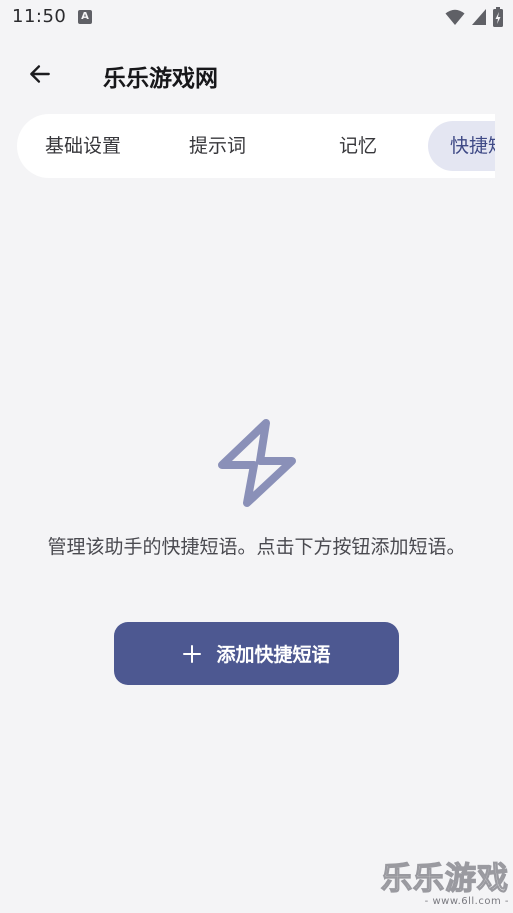 The height and width of the screenshot is (913, 513). What do you see at coordinates (479, 17) in the screenshot?
I see `cell-signal-icon` at bounding box center [479, 17].